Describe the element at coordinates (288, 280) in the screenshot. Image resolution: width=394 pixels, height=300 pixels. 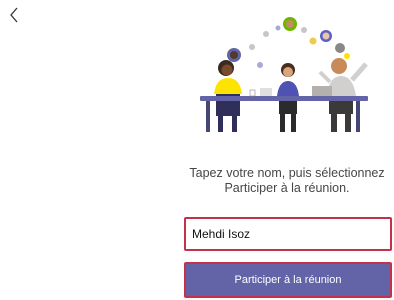
I see `join-meeting-button: Participer à la réunion` at that location.